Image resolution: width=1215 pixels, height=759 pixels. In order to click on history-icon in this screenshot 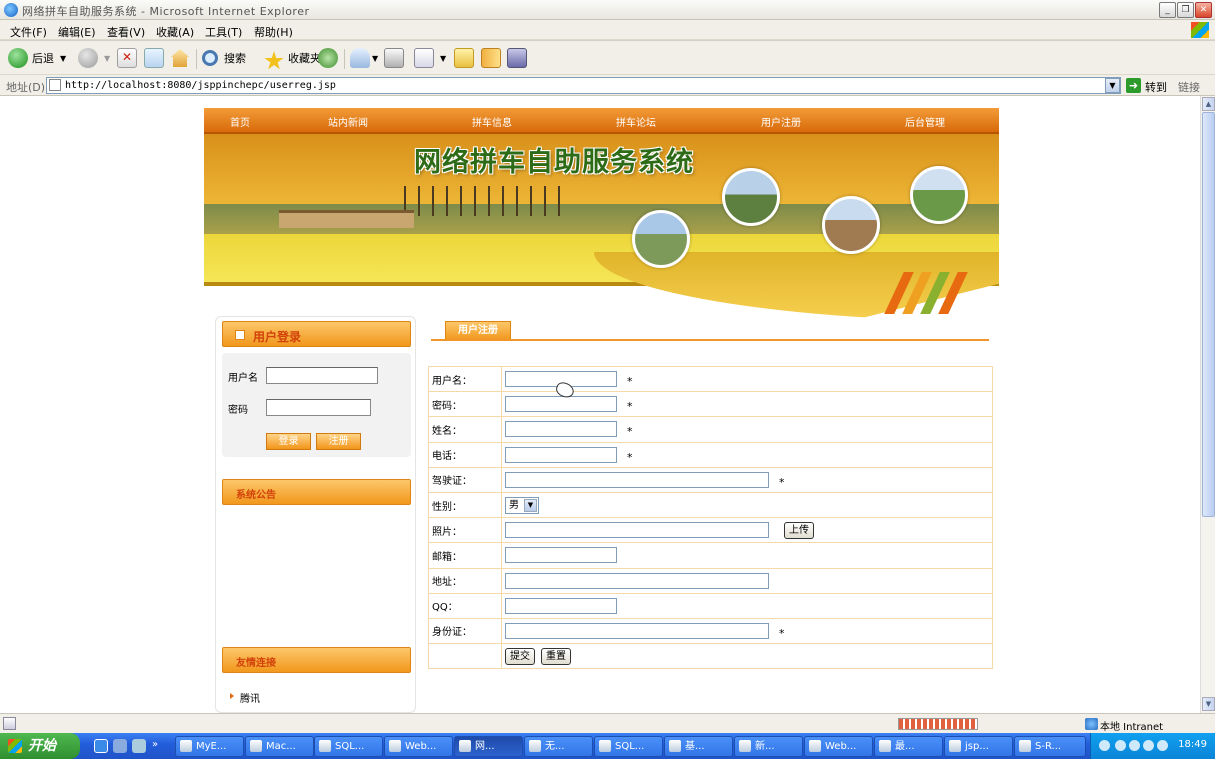, I will do `click(328, 58)`.